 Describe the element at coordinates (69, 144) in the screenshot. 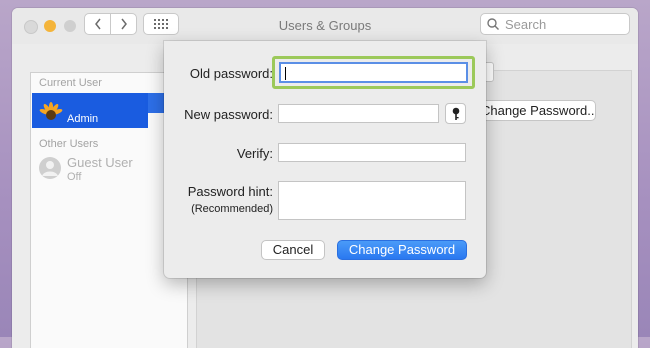

I see `other-users-heading: Other Users` at that location.